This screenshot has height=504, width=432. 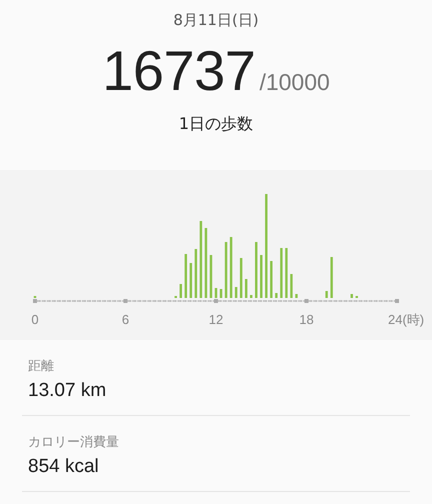 What do you see at coordinates (216, 20) in the screenshot?
I see `date-label: 8月11日(日)` at bounding box center [216, 20].